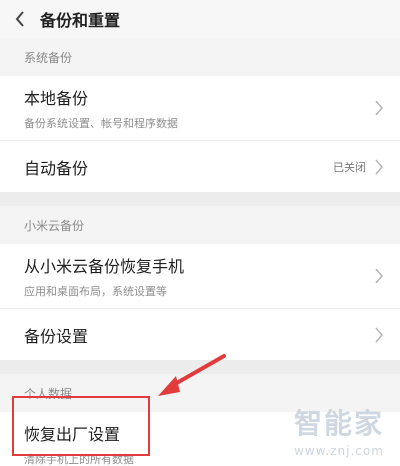 The width and height of the screenshot is (400, 466). I want to click on local-backup-title: 本地备份, so click(56, 98).